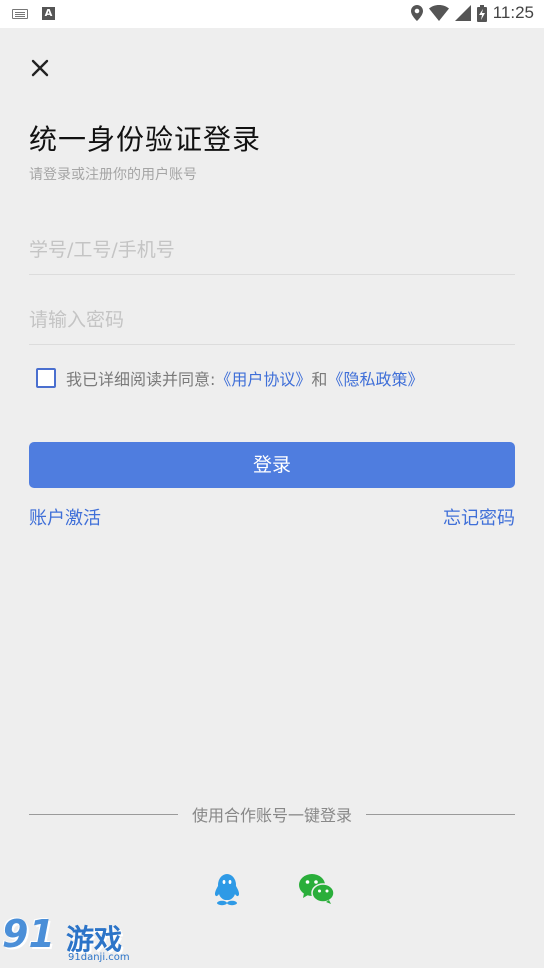 The width and height of the screenshot is (544, 968). I want to click on divider-line-left, so click(103, 814).